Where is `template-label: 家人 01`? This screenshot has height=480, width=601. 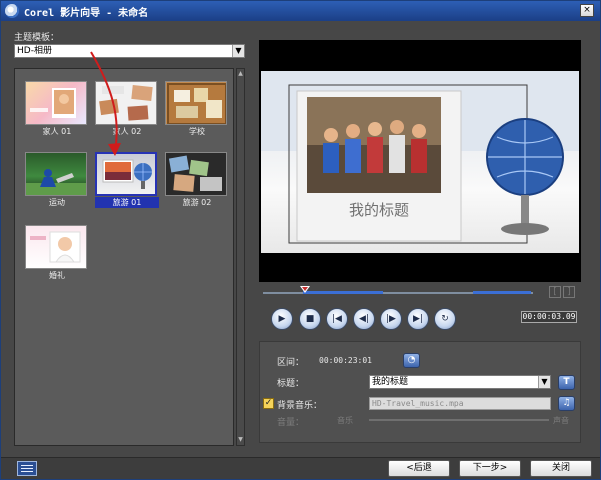 template-label: 家人 01 is located at coordinates (57, 131).